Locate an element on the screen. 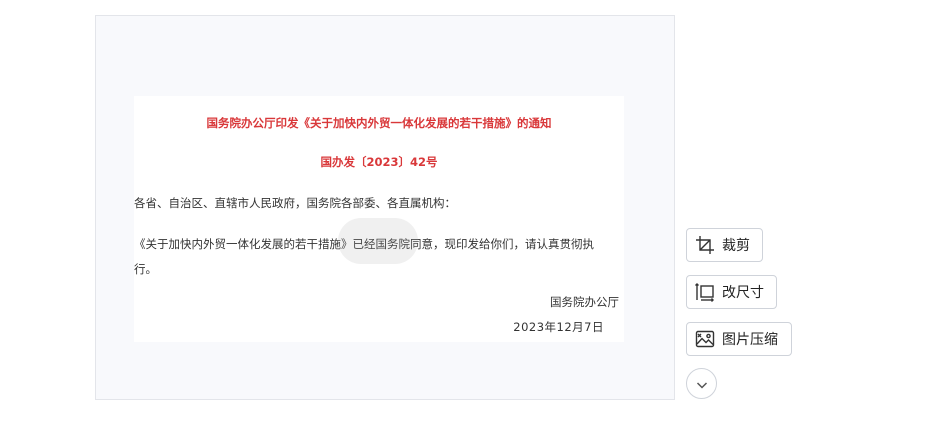 The width and height of the screenshot is (952, 445). crop-icon is located at coordinates (705, 245).